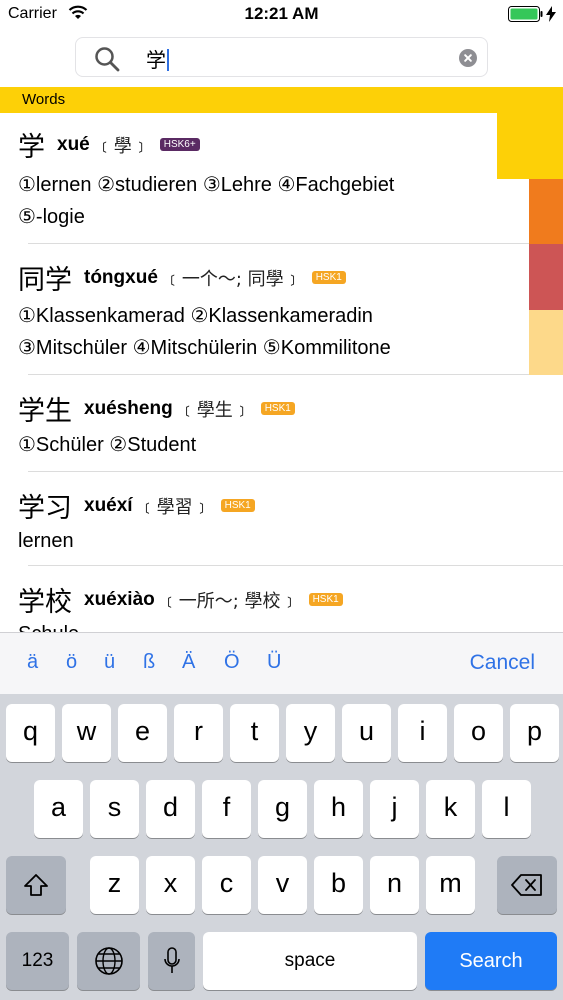 The width and height of the screenshot is (563, 1000). What do you see at coordinates (506, 809) in the screenshot?
I see `key-l: l` at bounding box center [506, 809].